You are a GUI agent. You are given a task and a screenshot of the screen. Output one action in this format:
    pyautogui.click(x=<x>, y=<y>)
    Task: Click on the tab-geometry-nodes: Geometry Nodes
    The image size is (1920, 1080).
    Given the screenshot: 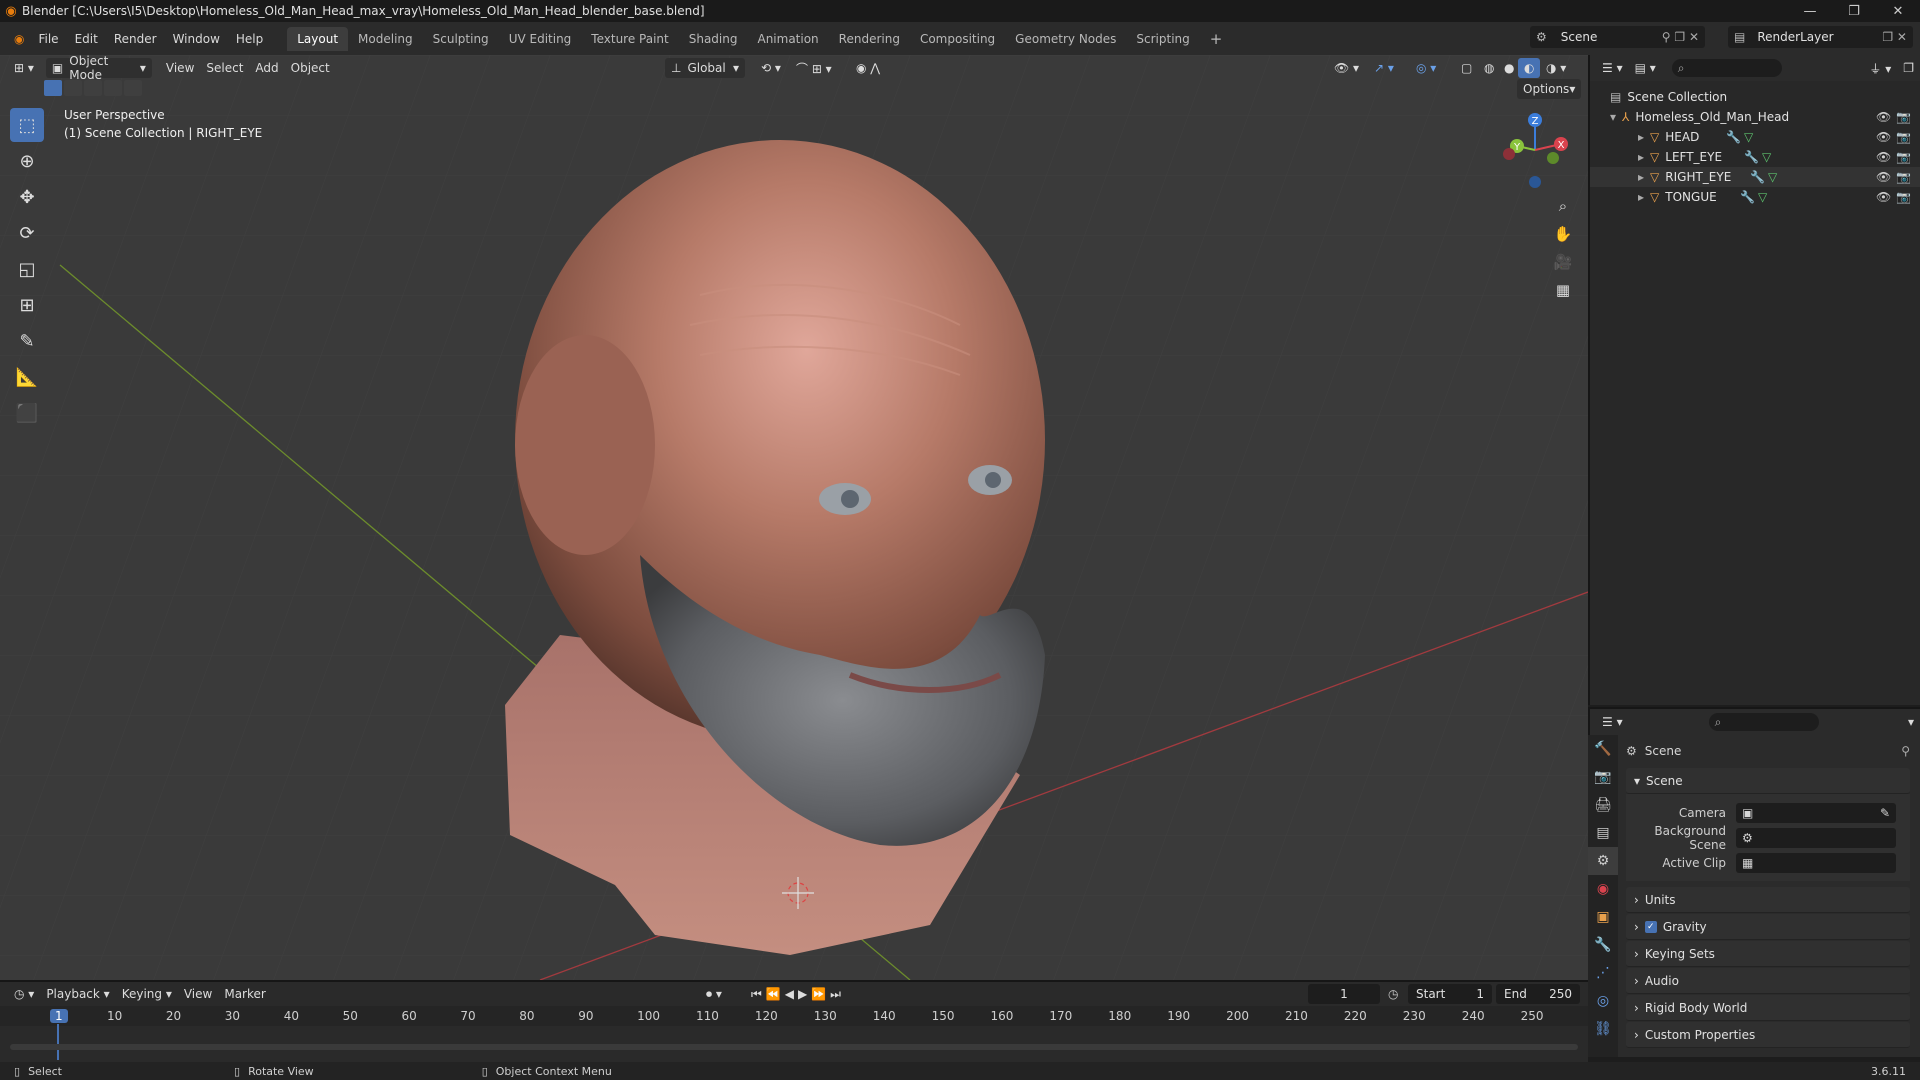 What is the action you would take?
    pyautogui.click(x=1065, y=39)
    